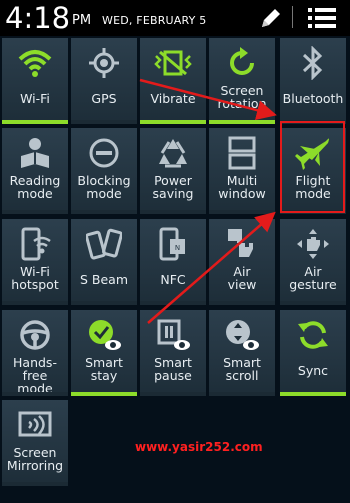 The image size is (350, 503). I want to click on watermark: www.yasir252.com, so click(199, 447).